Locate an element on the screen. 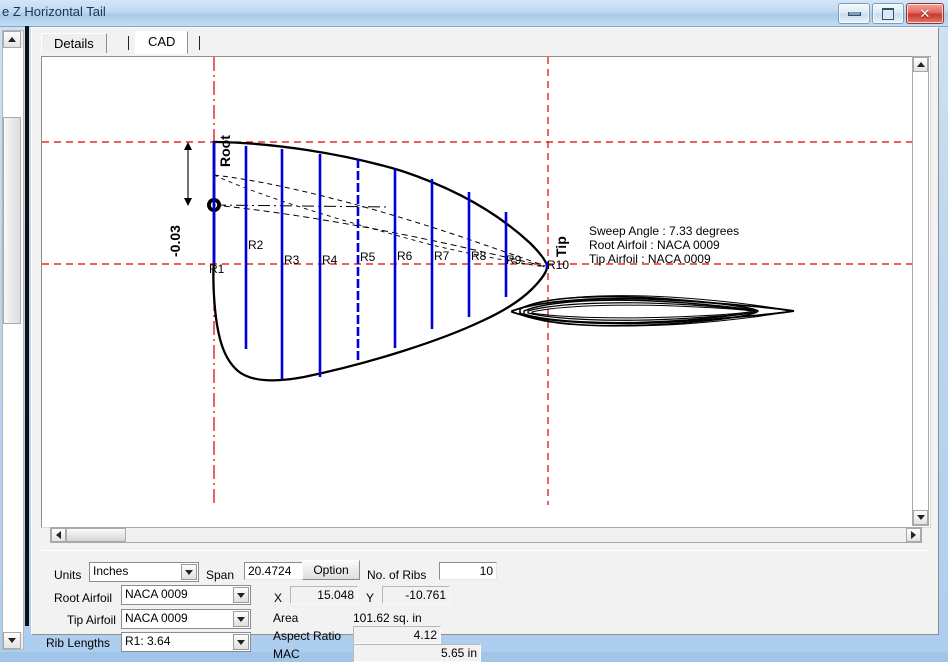 The height and width of the screenshot is (662, 948). option-button: Option is located at coordinates (331, 570).